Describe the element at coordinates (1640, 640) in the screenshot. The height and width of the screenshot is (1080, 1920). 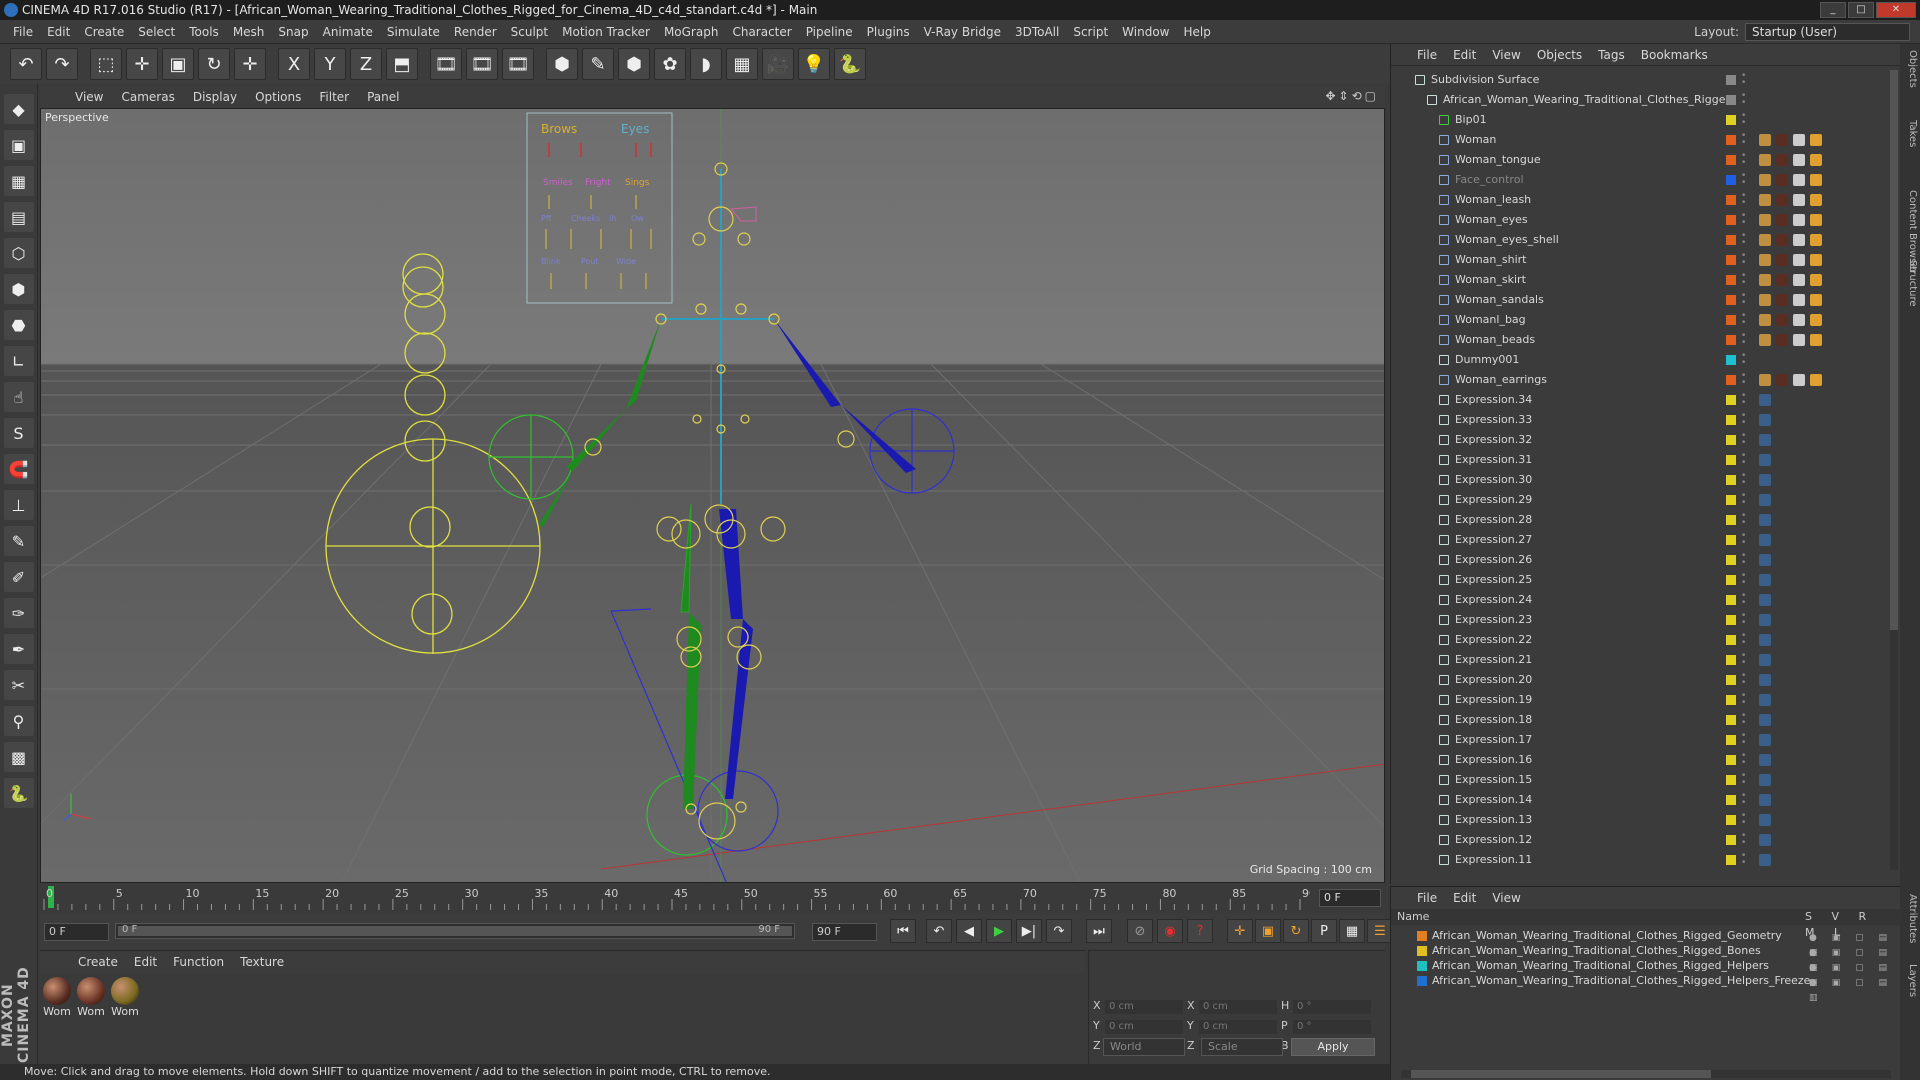
I see `object-row: Expression.22 • •` at that location.